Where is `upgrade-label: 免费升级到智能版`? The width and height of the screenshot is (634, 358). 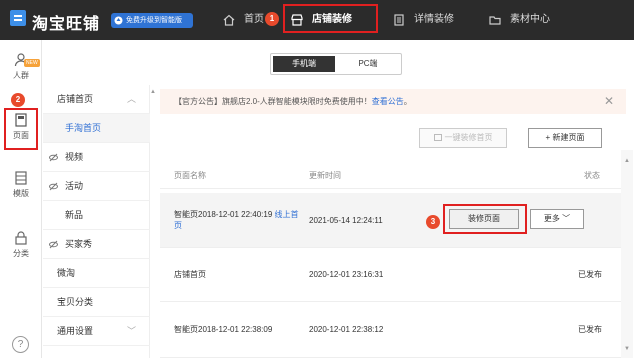 upgrade-label: 免费升级到智能版 is located at coordinates (154, 20).